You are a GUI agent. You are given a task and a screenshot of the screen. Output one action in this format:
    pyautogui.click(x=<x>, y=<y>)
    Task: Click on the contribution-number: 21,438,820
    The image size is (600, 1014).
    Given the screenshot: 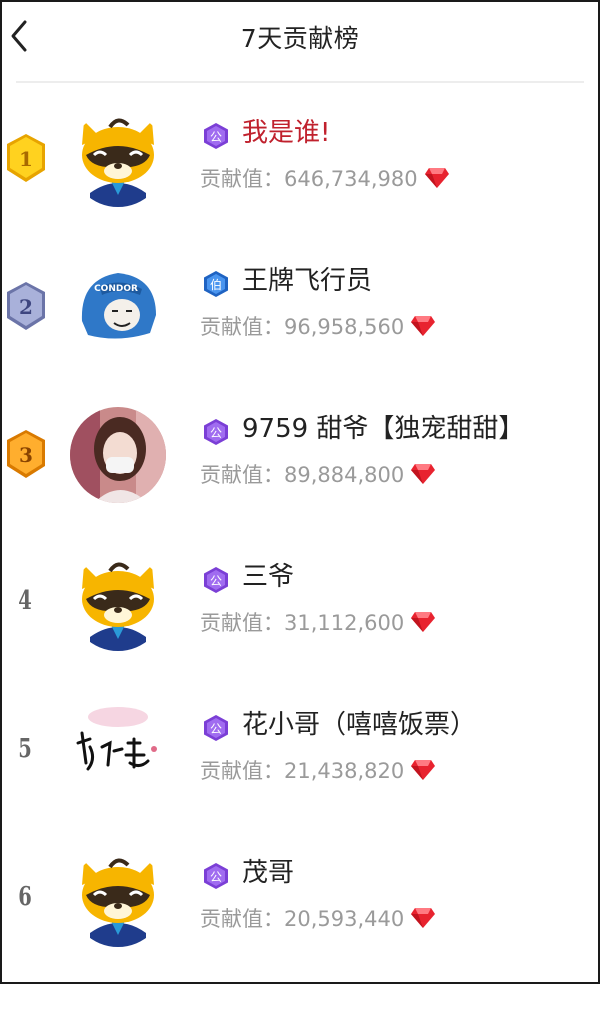 What is the action you would take?
    pyautogui.click(x=344, y=771)
    